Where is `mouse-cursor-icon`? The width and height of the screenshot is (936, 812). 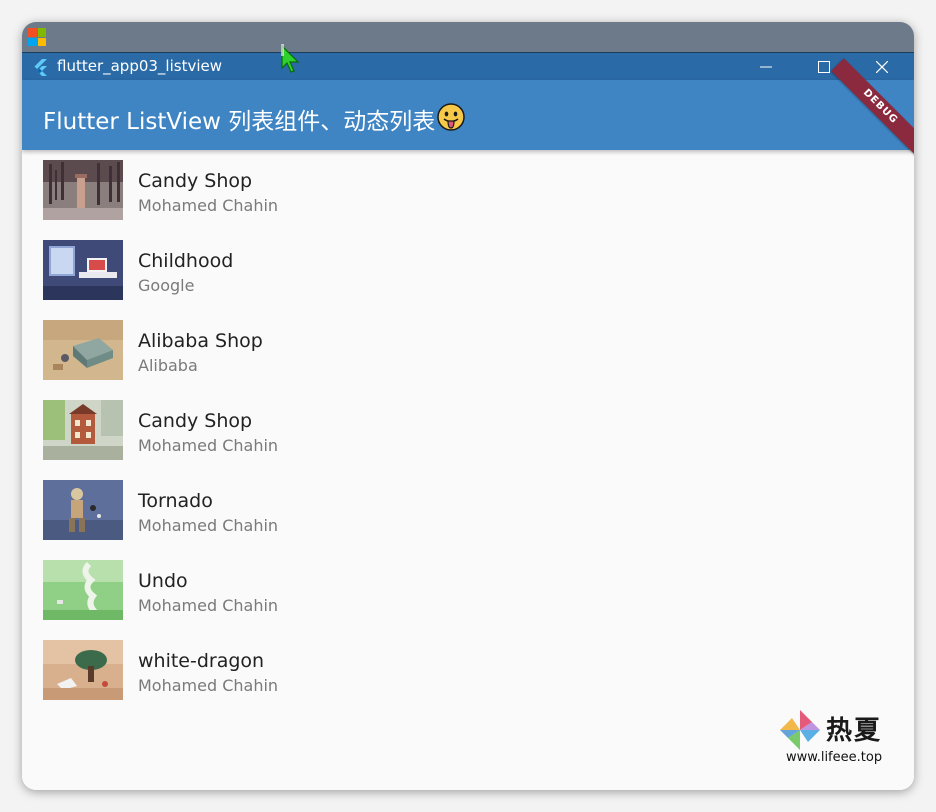 mouse-cursor-icon is located at coordinates (291, 59).